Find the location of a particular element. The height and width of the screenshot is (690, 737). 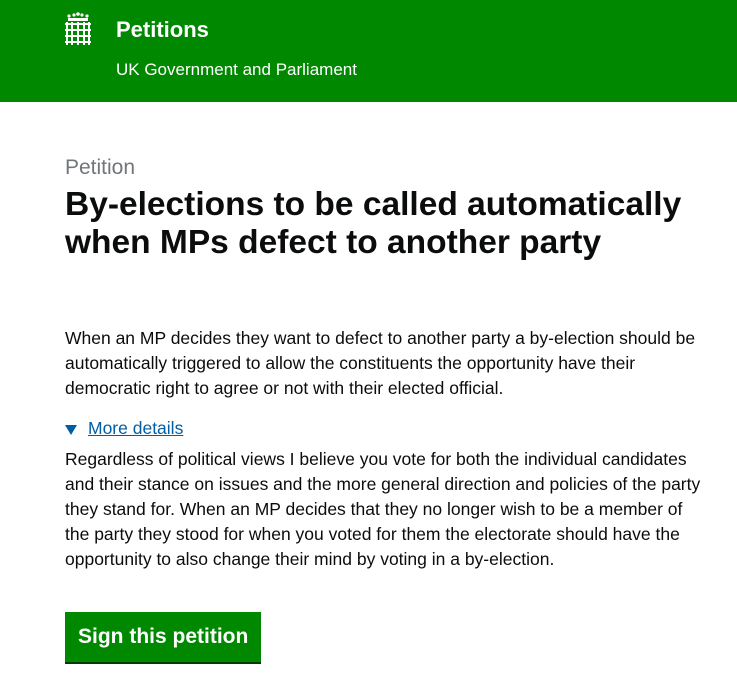

sign-petition-button: Sign this petition is located at coordinates (163, 637).